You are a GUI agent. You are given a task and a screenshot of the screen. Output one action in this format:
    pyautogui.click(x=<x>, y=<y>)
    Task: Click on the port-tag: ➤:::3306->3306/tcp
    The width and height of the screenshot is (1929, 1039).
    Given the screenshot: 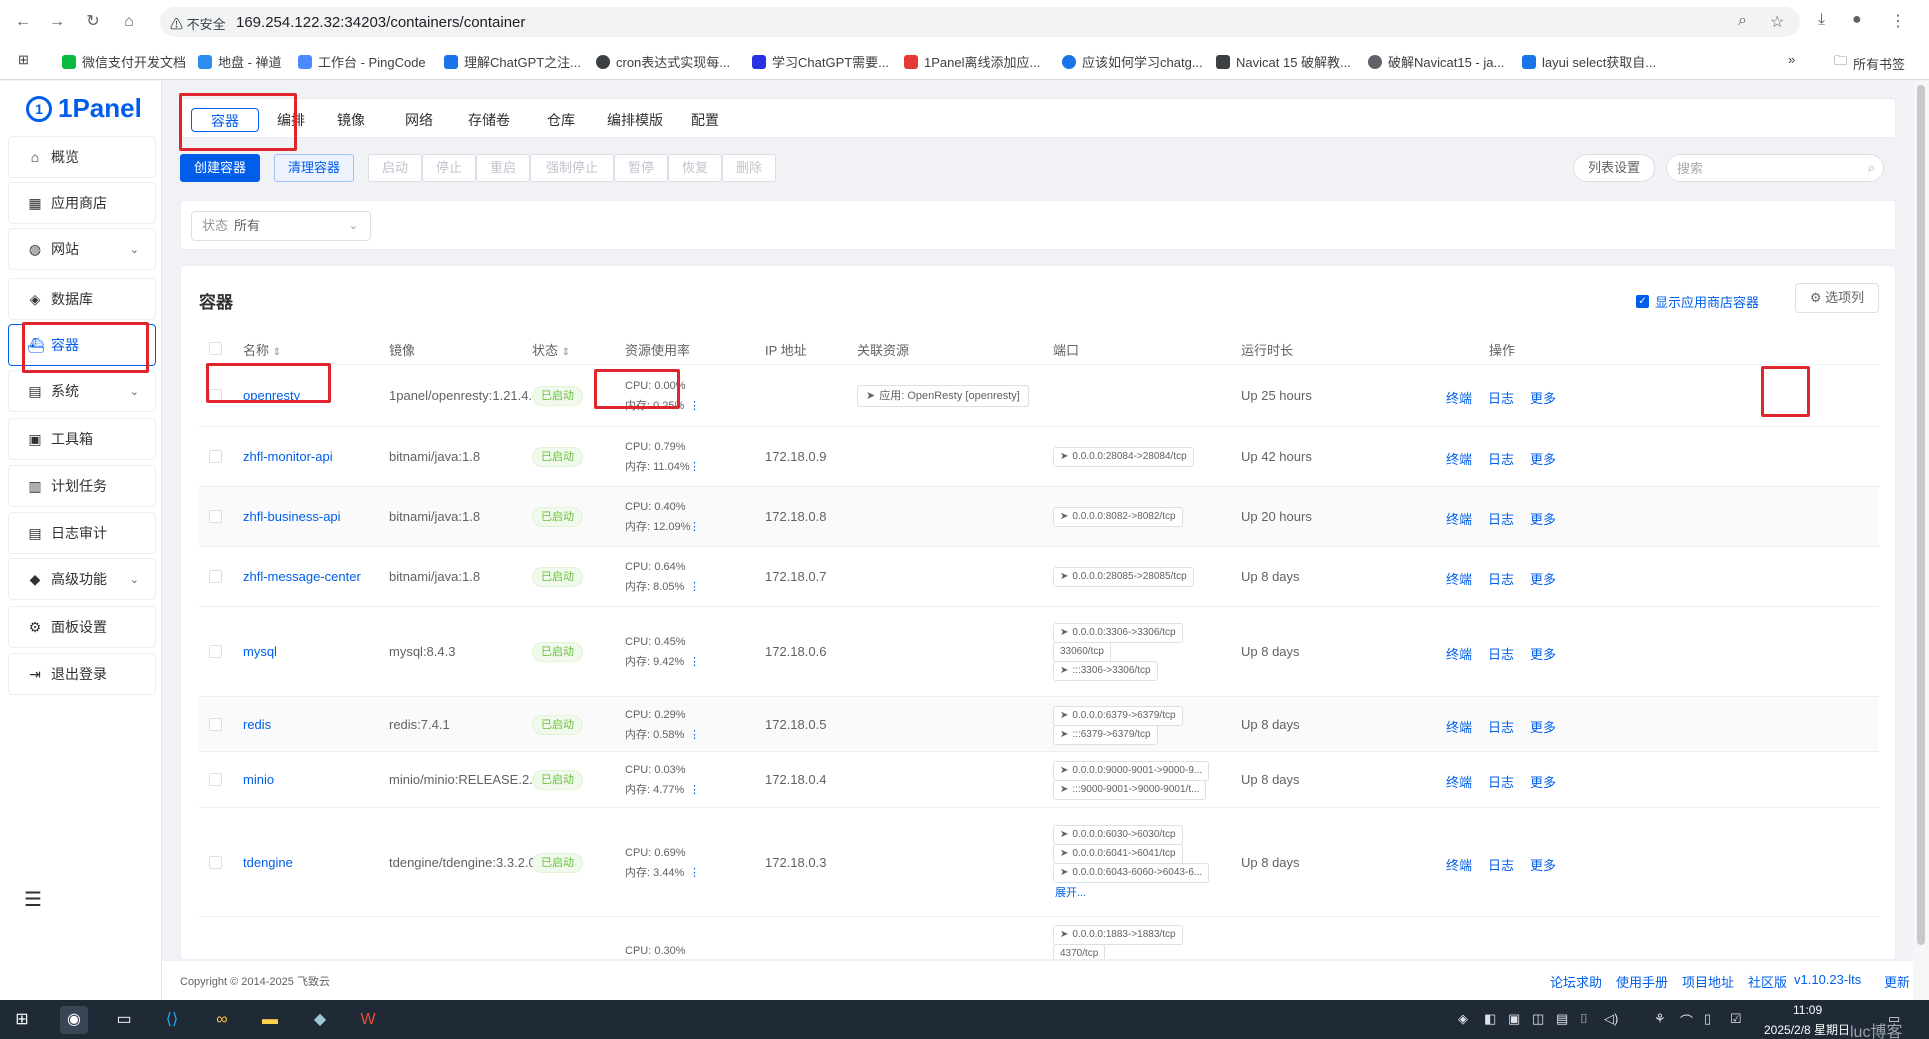 What is the action you would take?
    pyautogui.click(x=1105, y=671)
    